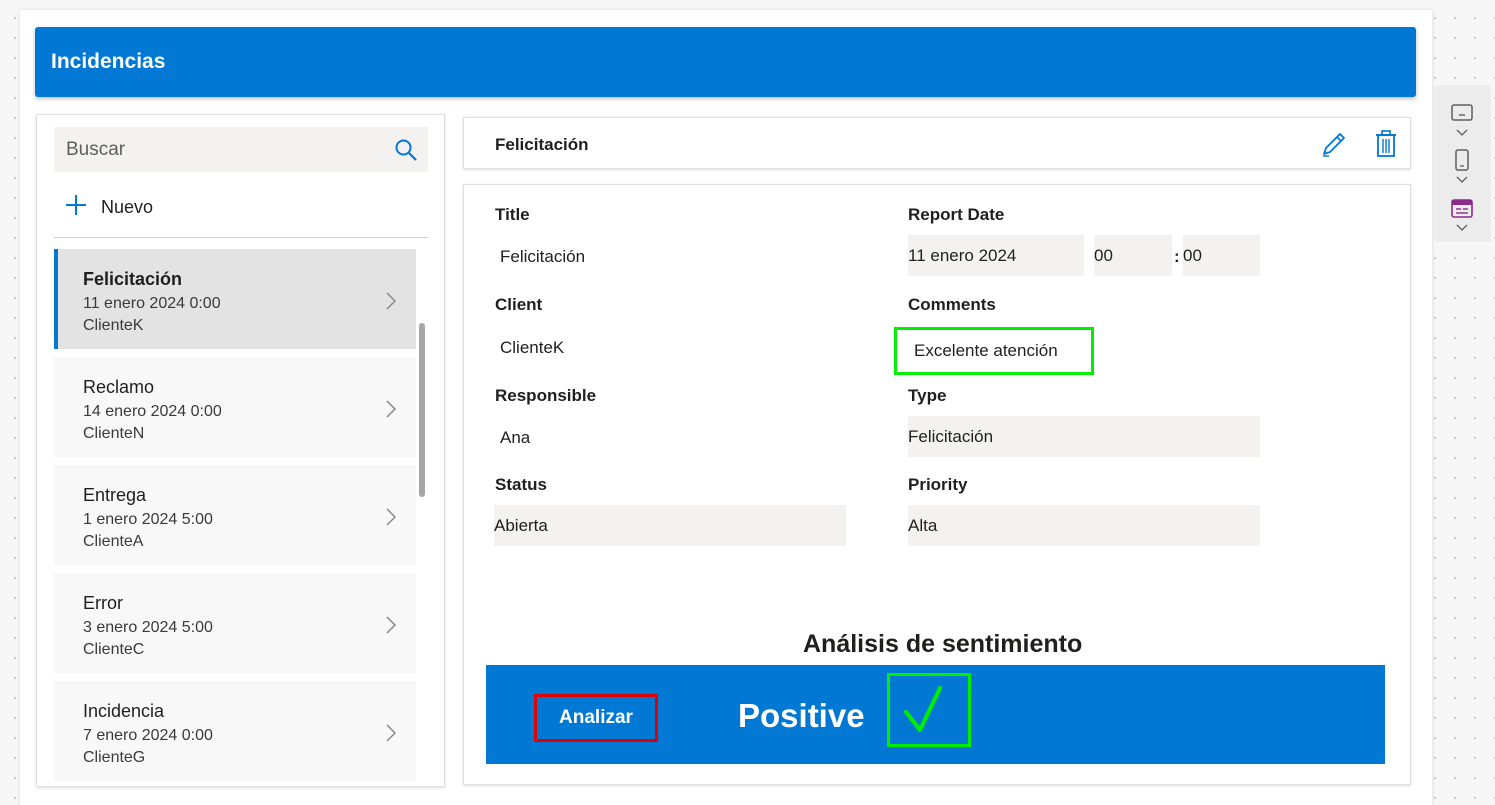 The height and width of the screenshot is (805, 1495). What do you see at coordinates (515, 438) in the screenshot?
I see `responsible-value: Ana` at bounding box center [515, 438].